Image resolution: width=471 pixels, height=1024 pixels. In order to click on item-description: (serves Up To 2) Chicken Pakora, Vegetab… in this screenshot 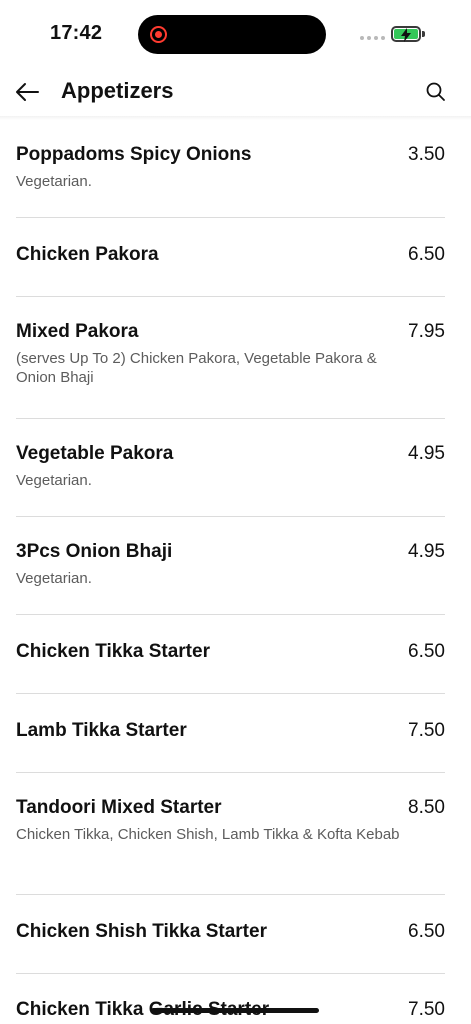, I will do `click(196, 368)`.